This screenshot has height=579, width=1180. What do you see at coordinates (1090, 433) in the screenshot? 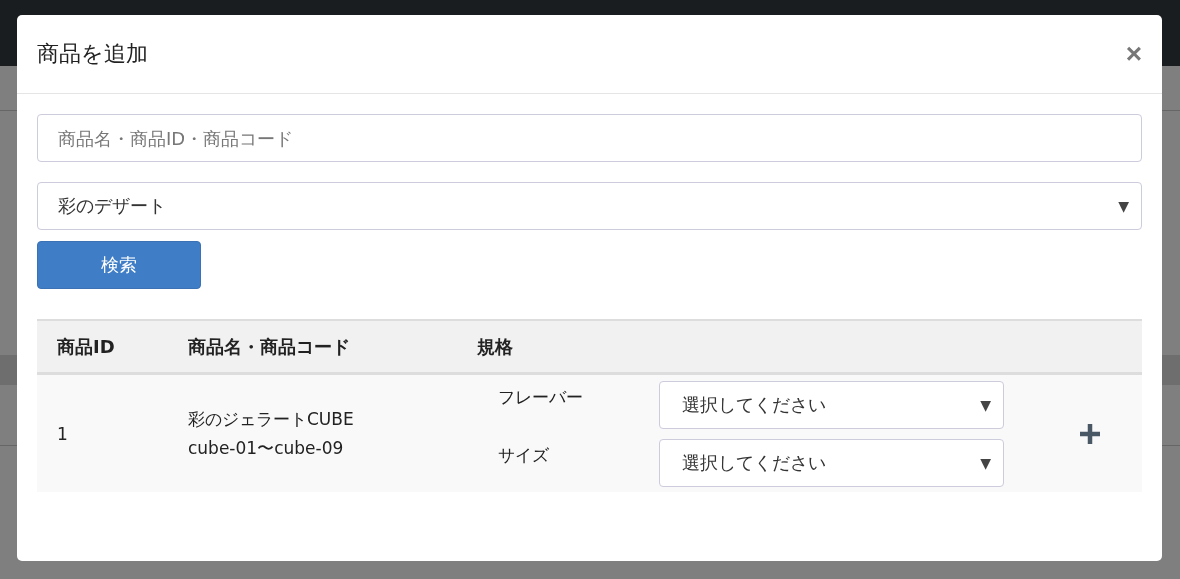
I see `add-icon` at bounding box center [1090, 433].